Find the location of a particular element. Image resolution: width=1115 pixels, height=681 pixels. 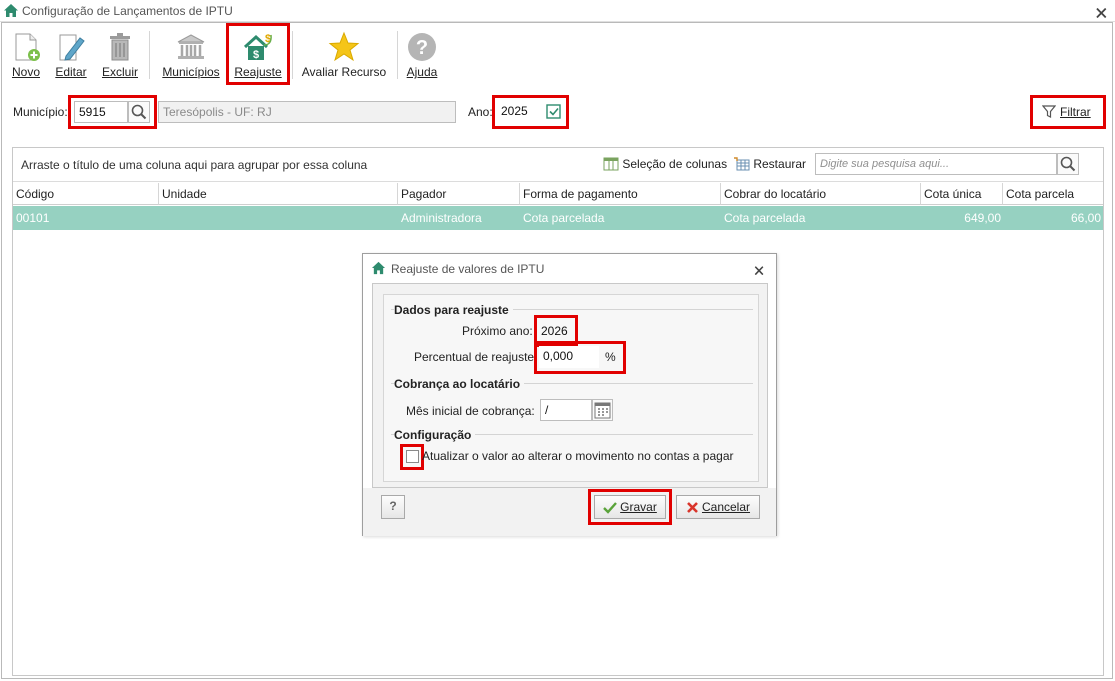

help-label: Ajuda is located at coordinates (422, 72).